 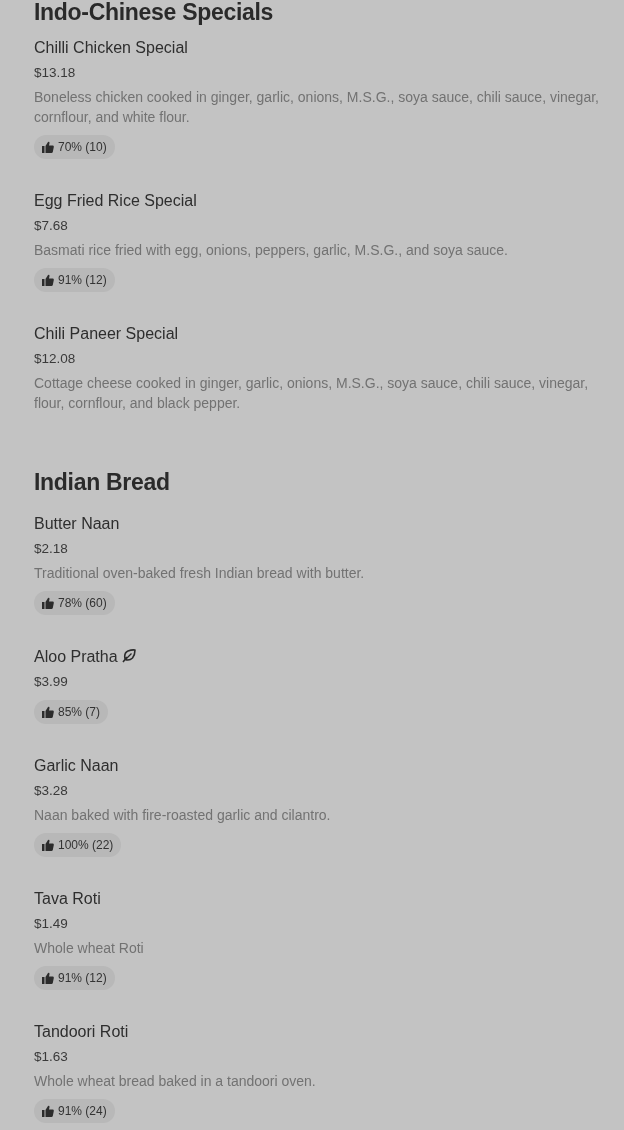 What do you see at coordinates (86, 845) in the screenshot?
I see `rating-text: 100% (22)` at bounding box center [86, 845].